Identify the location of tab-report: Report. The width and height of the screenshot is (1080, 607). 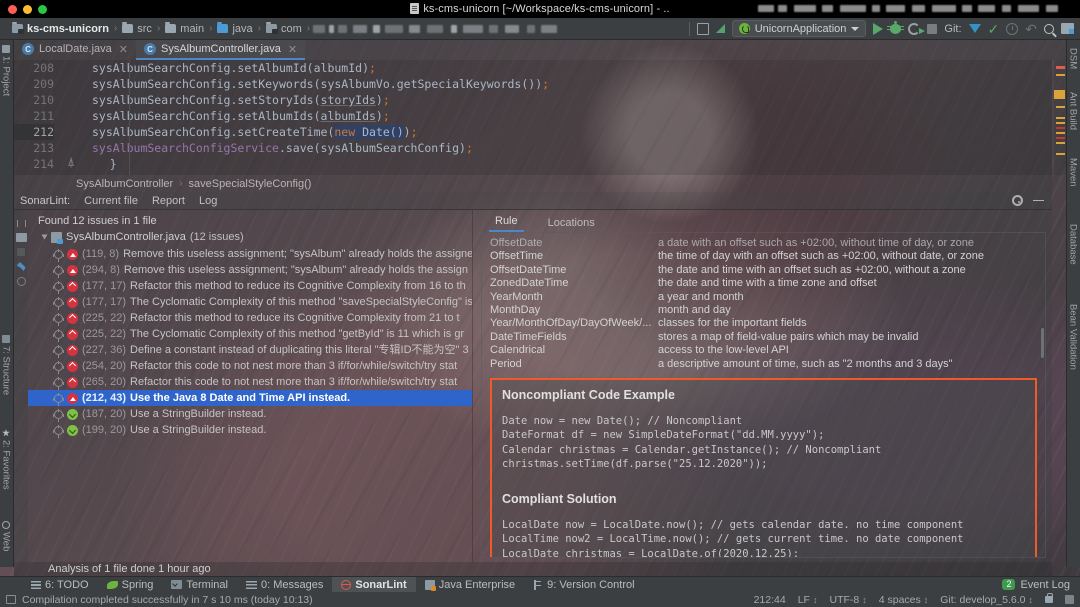
(168, 201).